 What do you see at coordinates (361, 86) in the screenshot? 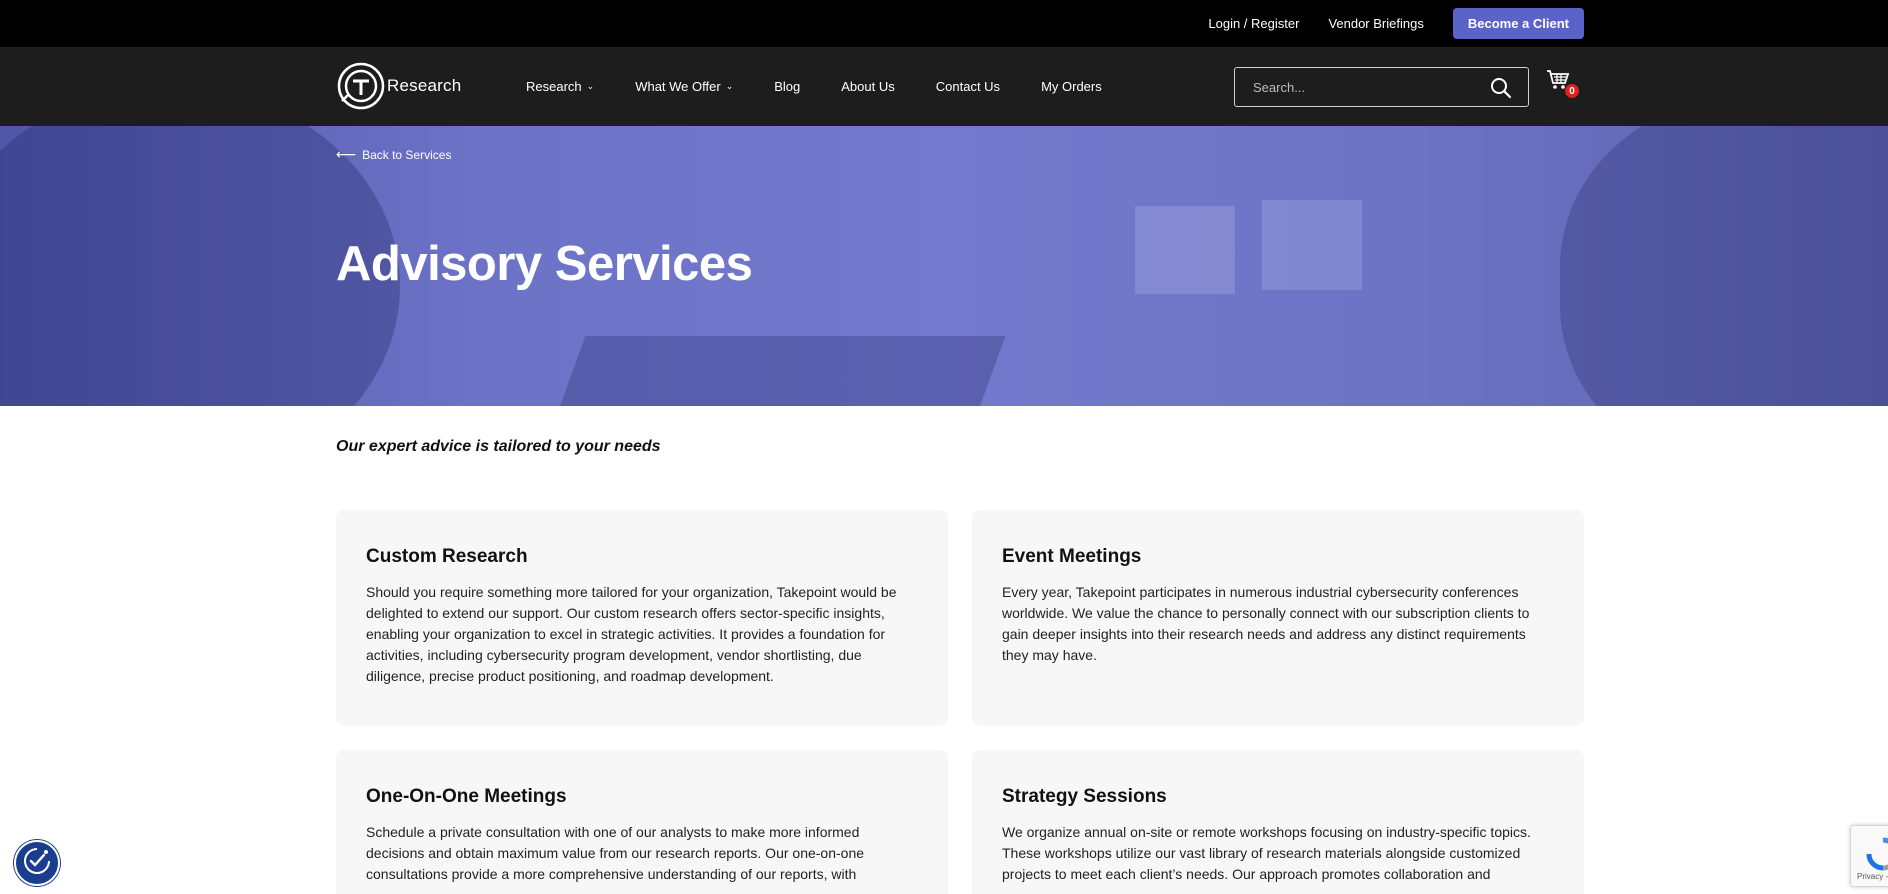
I see `takepoint-logo-icon` at bounding box center [361, 86].